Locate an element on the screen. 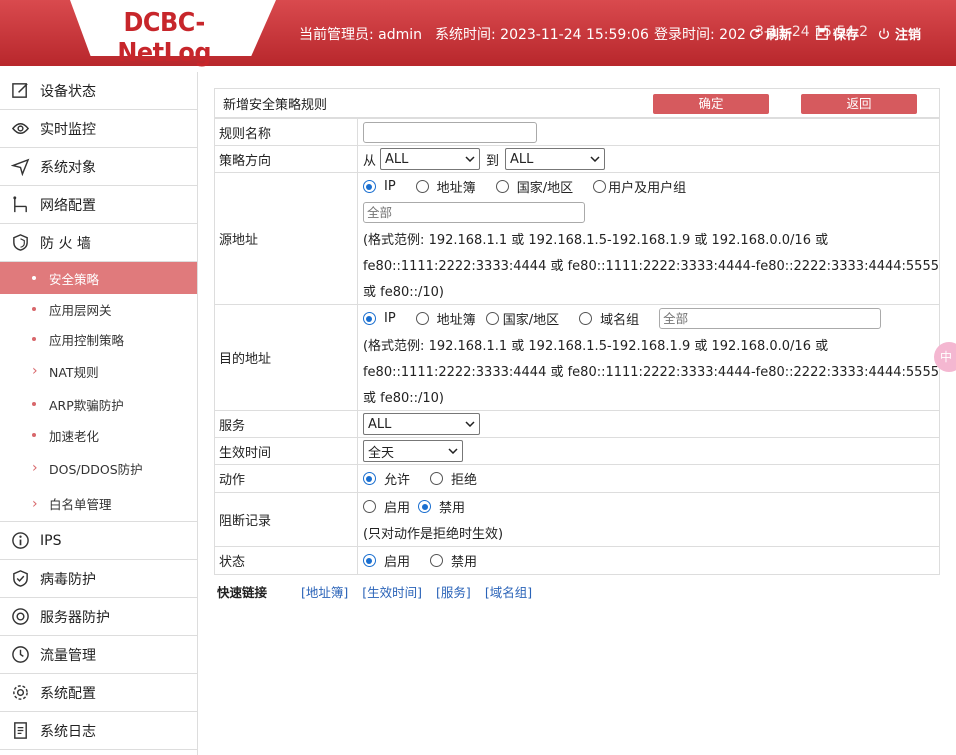  back-button: 返回 is located at coordinates (859, 104).